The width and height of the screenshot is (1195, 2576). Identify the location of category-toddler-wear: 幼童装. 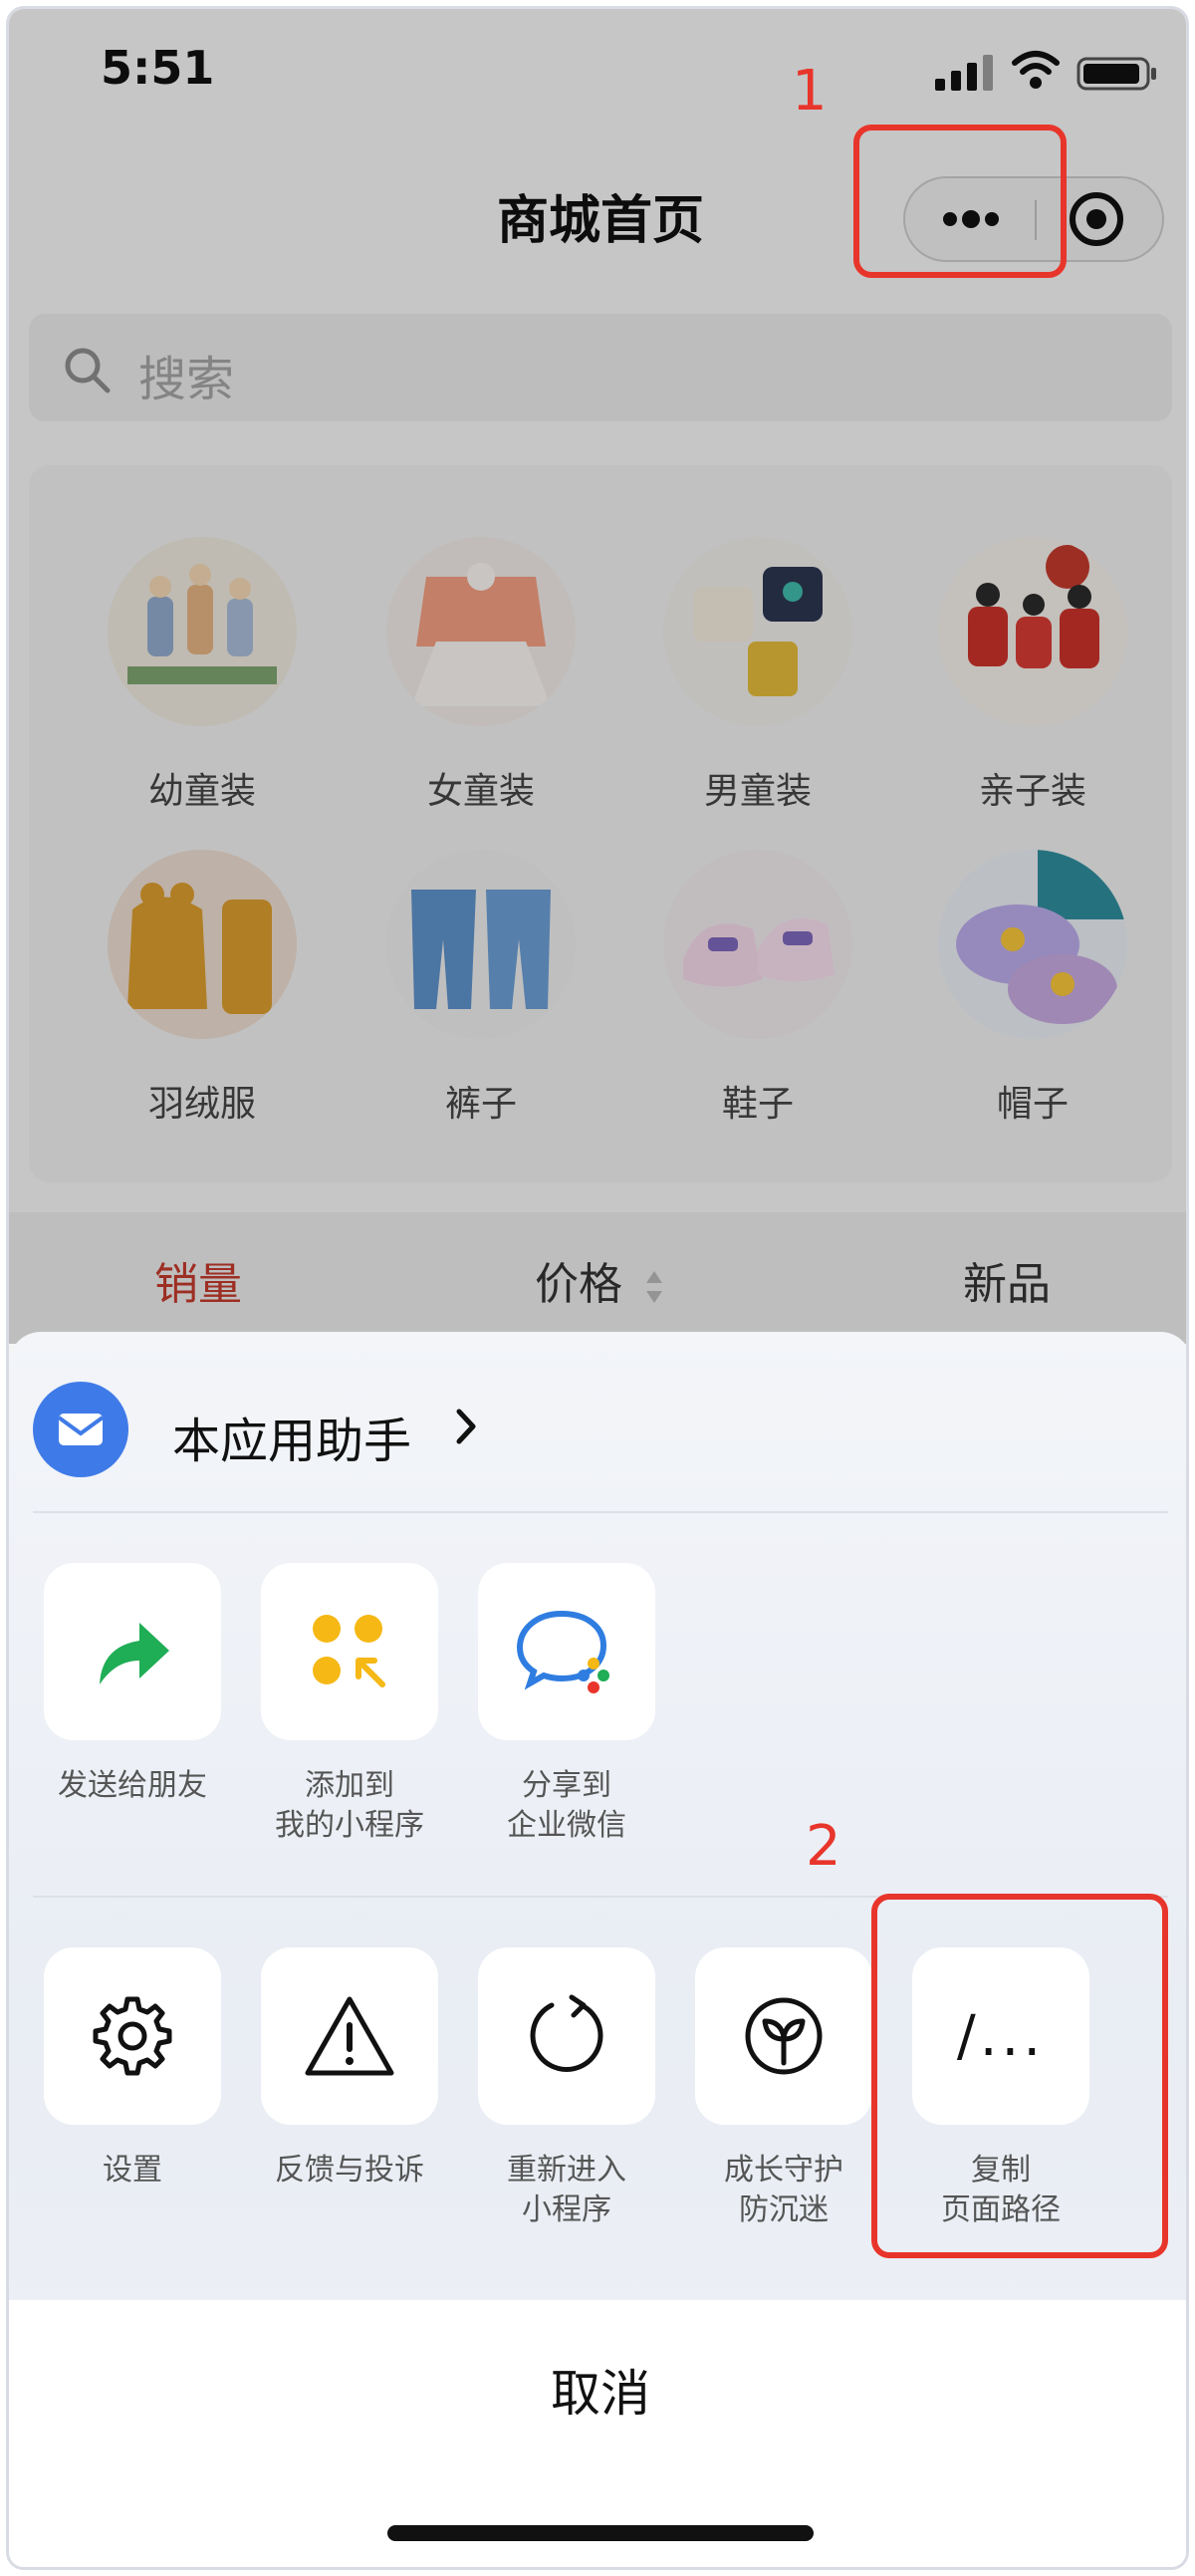
(202, 675).